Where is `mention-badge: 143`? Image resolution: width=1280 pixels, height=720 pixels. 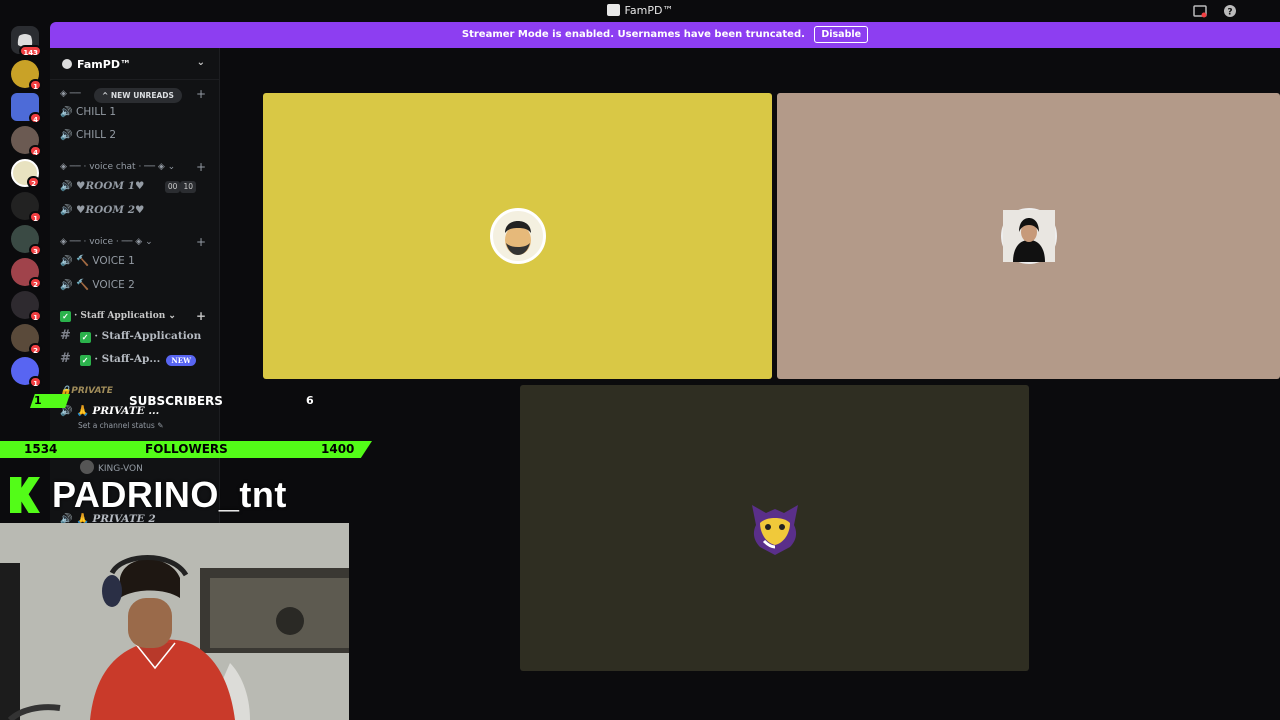
mention-badge: 143 is located at coordinates (30, 51).